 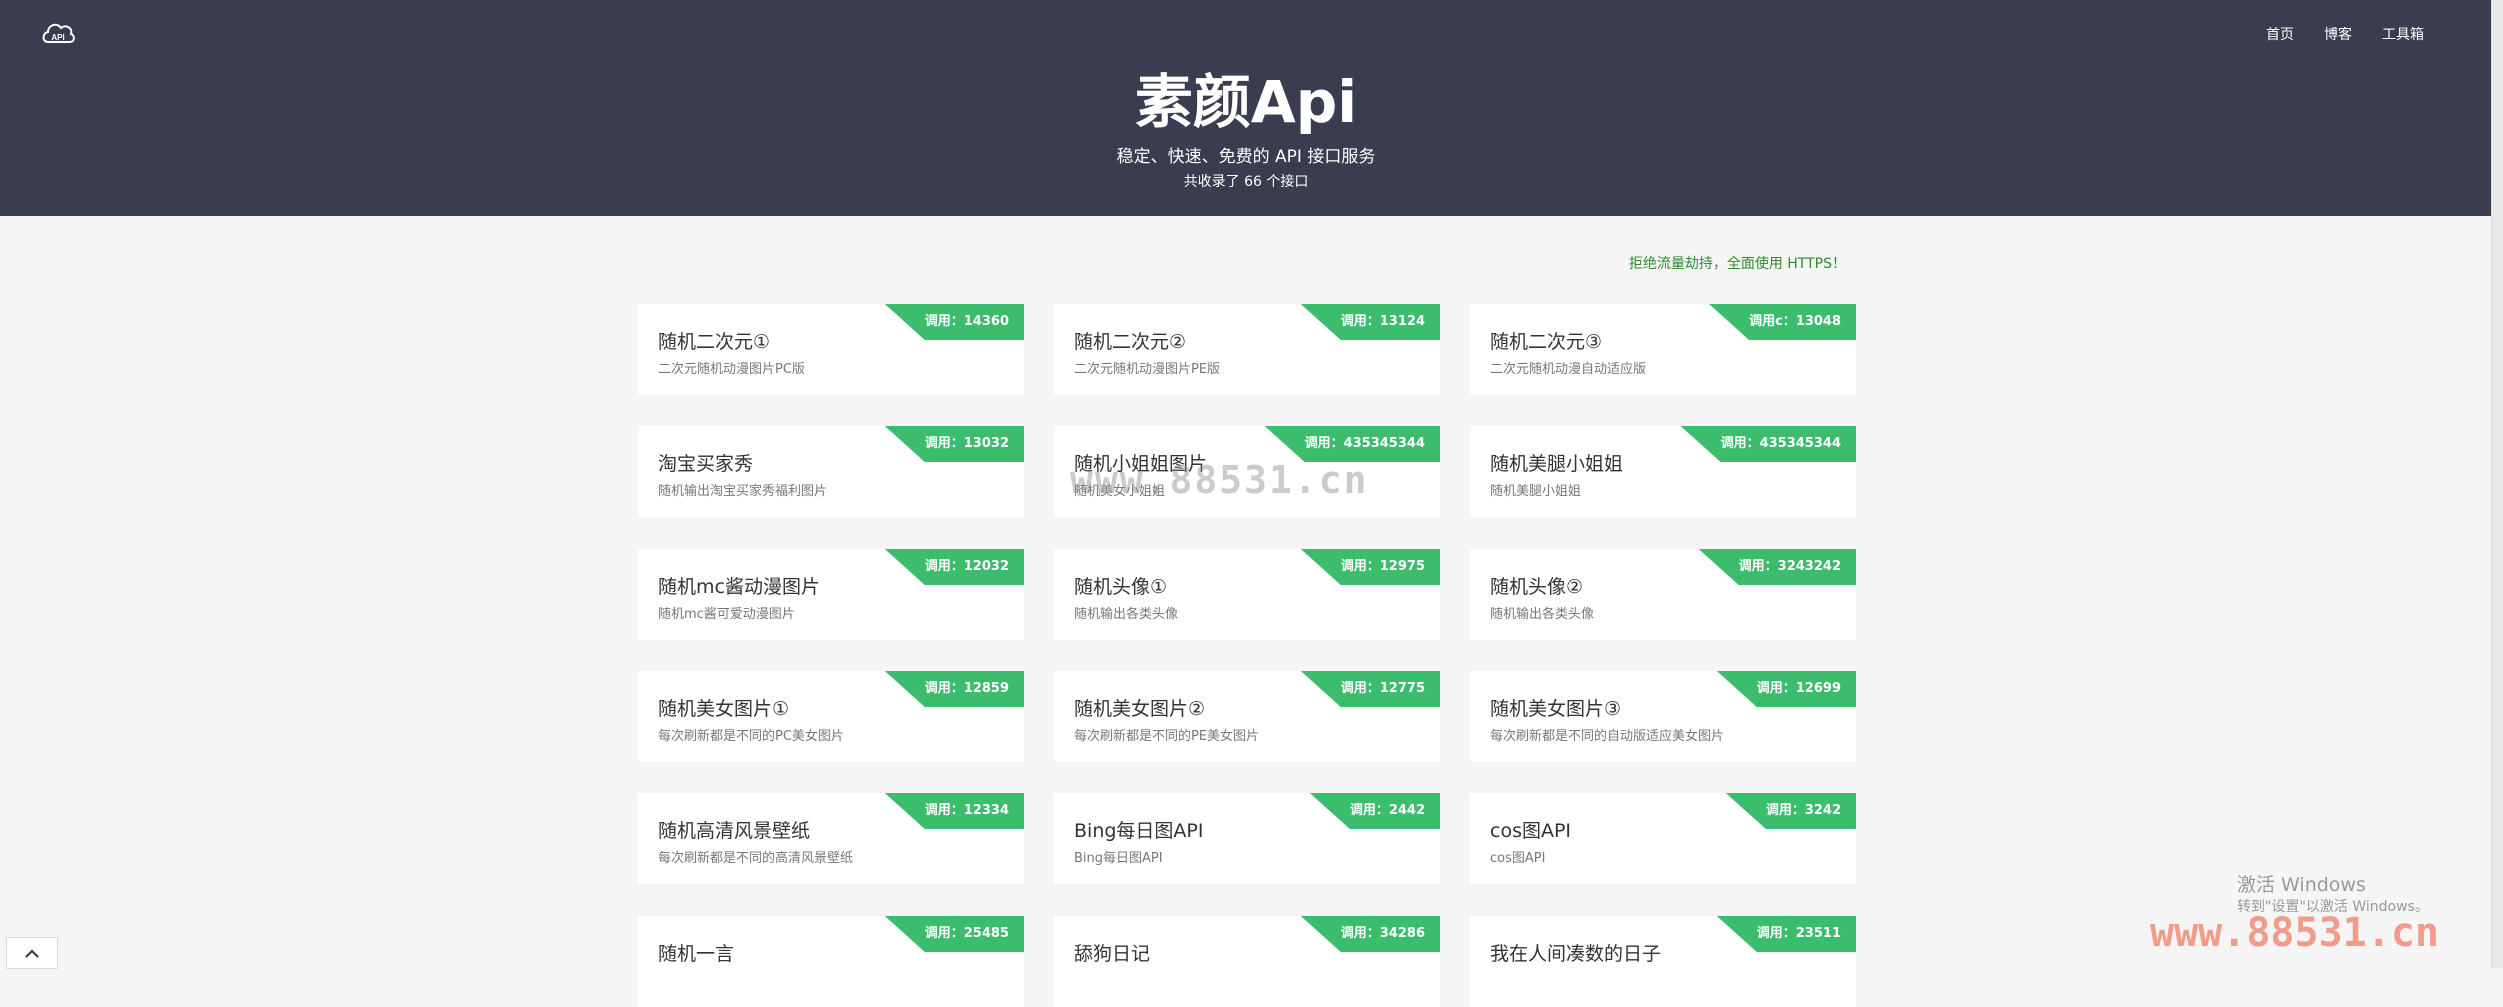 I want to click on api-card: 调用：435345344 随机美腿小姐姐 随机美腿小姐姐, so click(x=1663, y=471).